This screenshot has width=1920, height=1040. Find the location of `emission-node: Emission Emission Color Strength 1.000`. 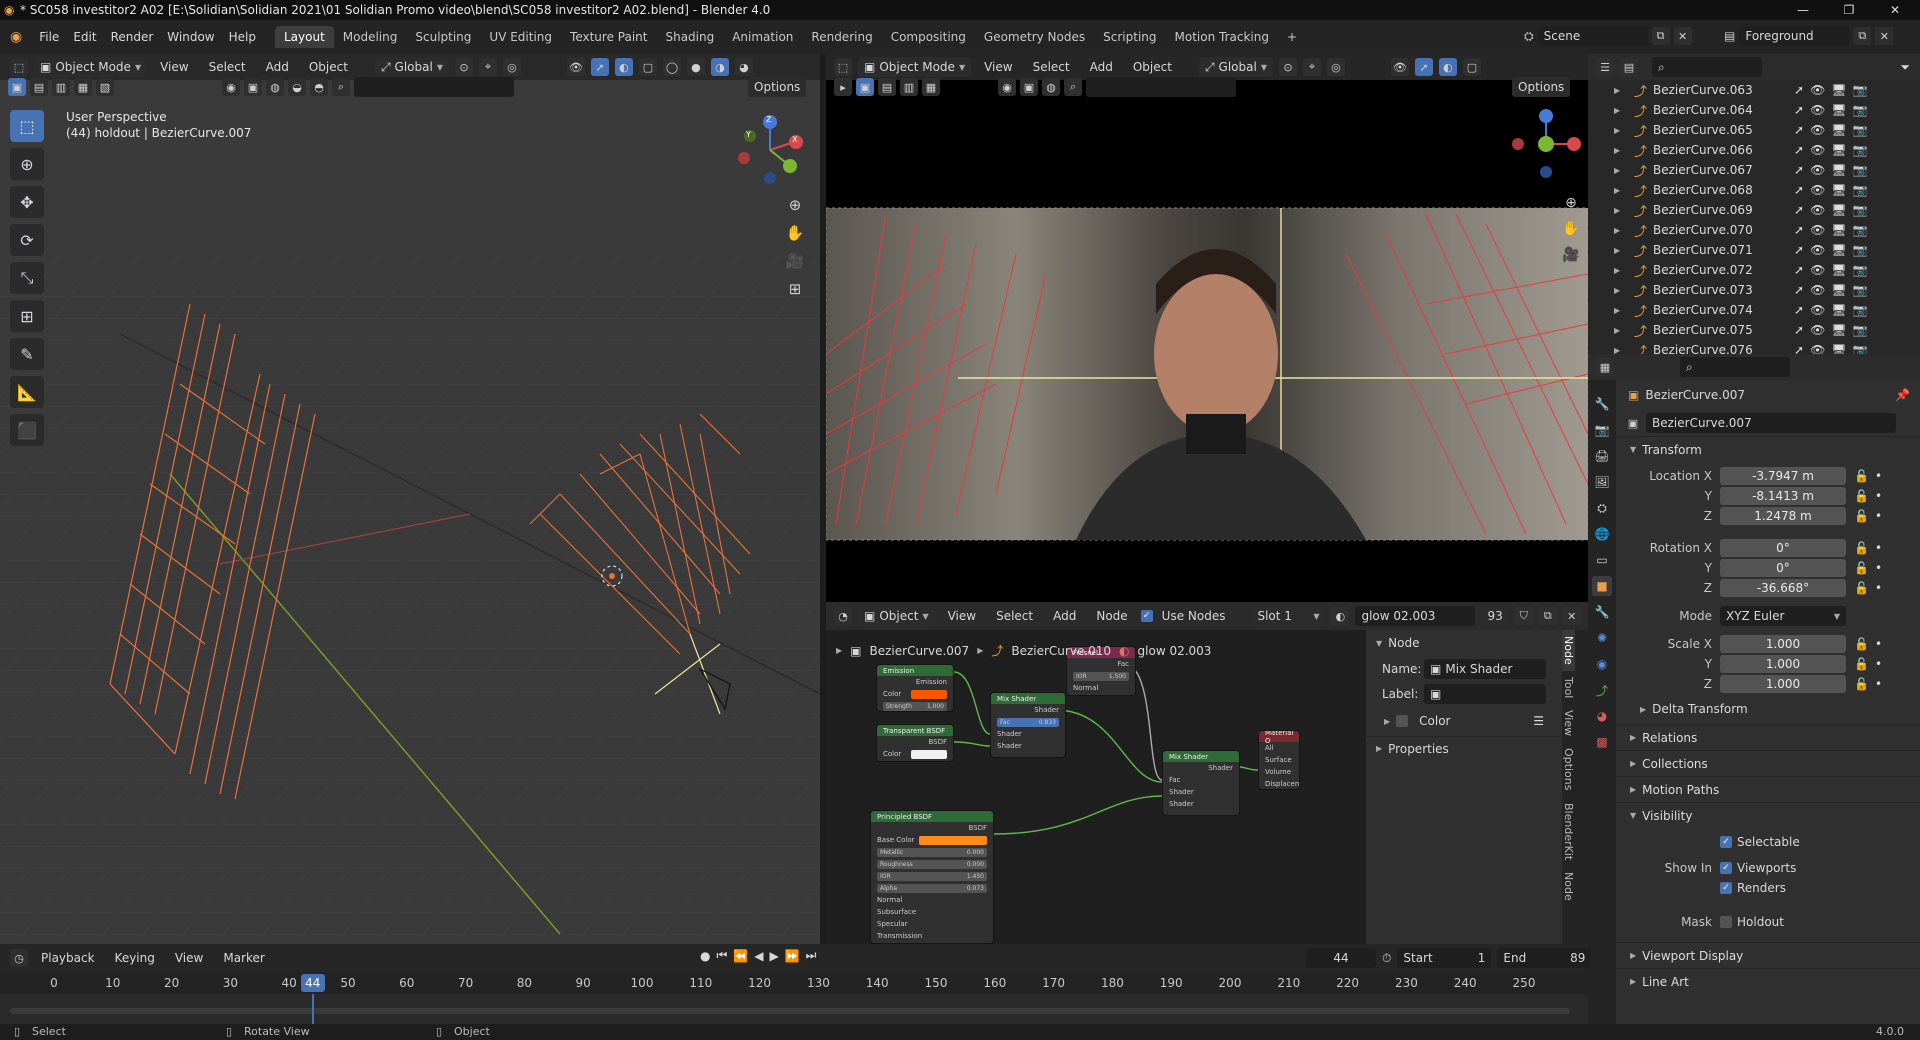

emission-node: Emission Emission Color Strength 1.000 is located at coordinates (915, 688).